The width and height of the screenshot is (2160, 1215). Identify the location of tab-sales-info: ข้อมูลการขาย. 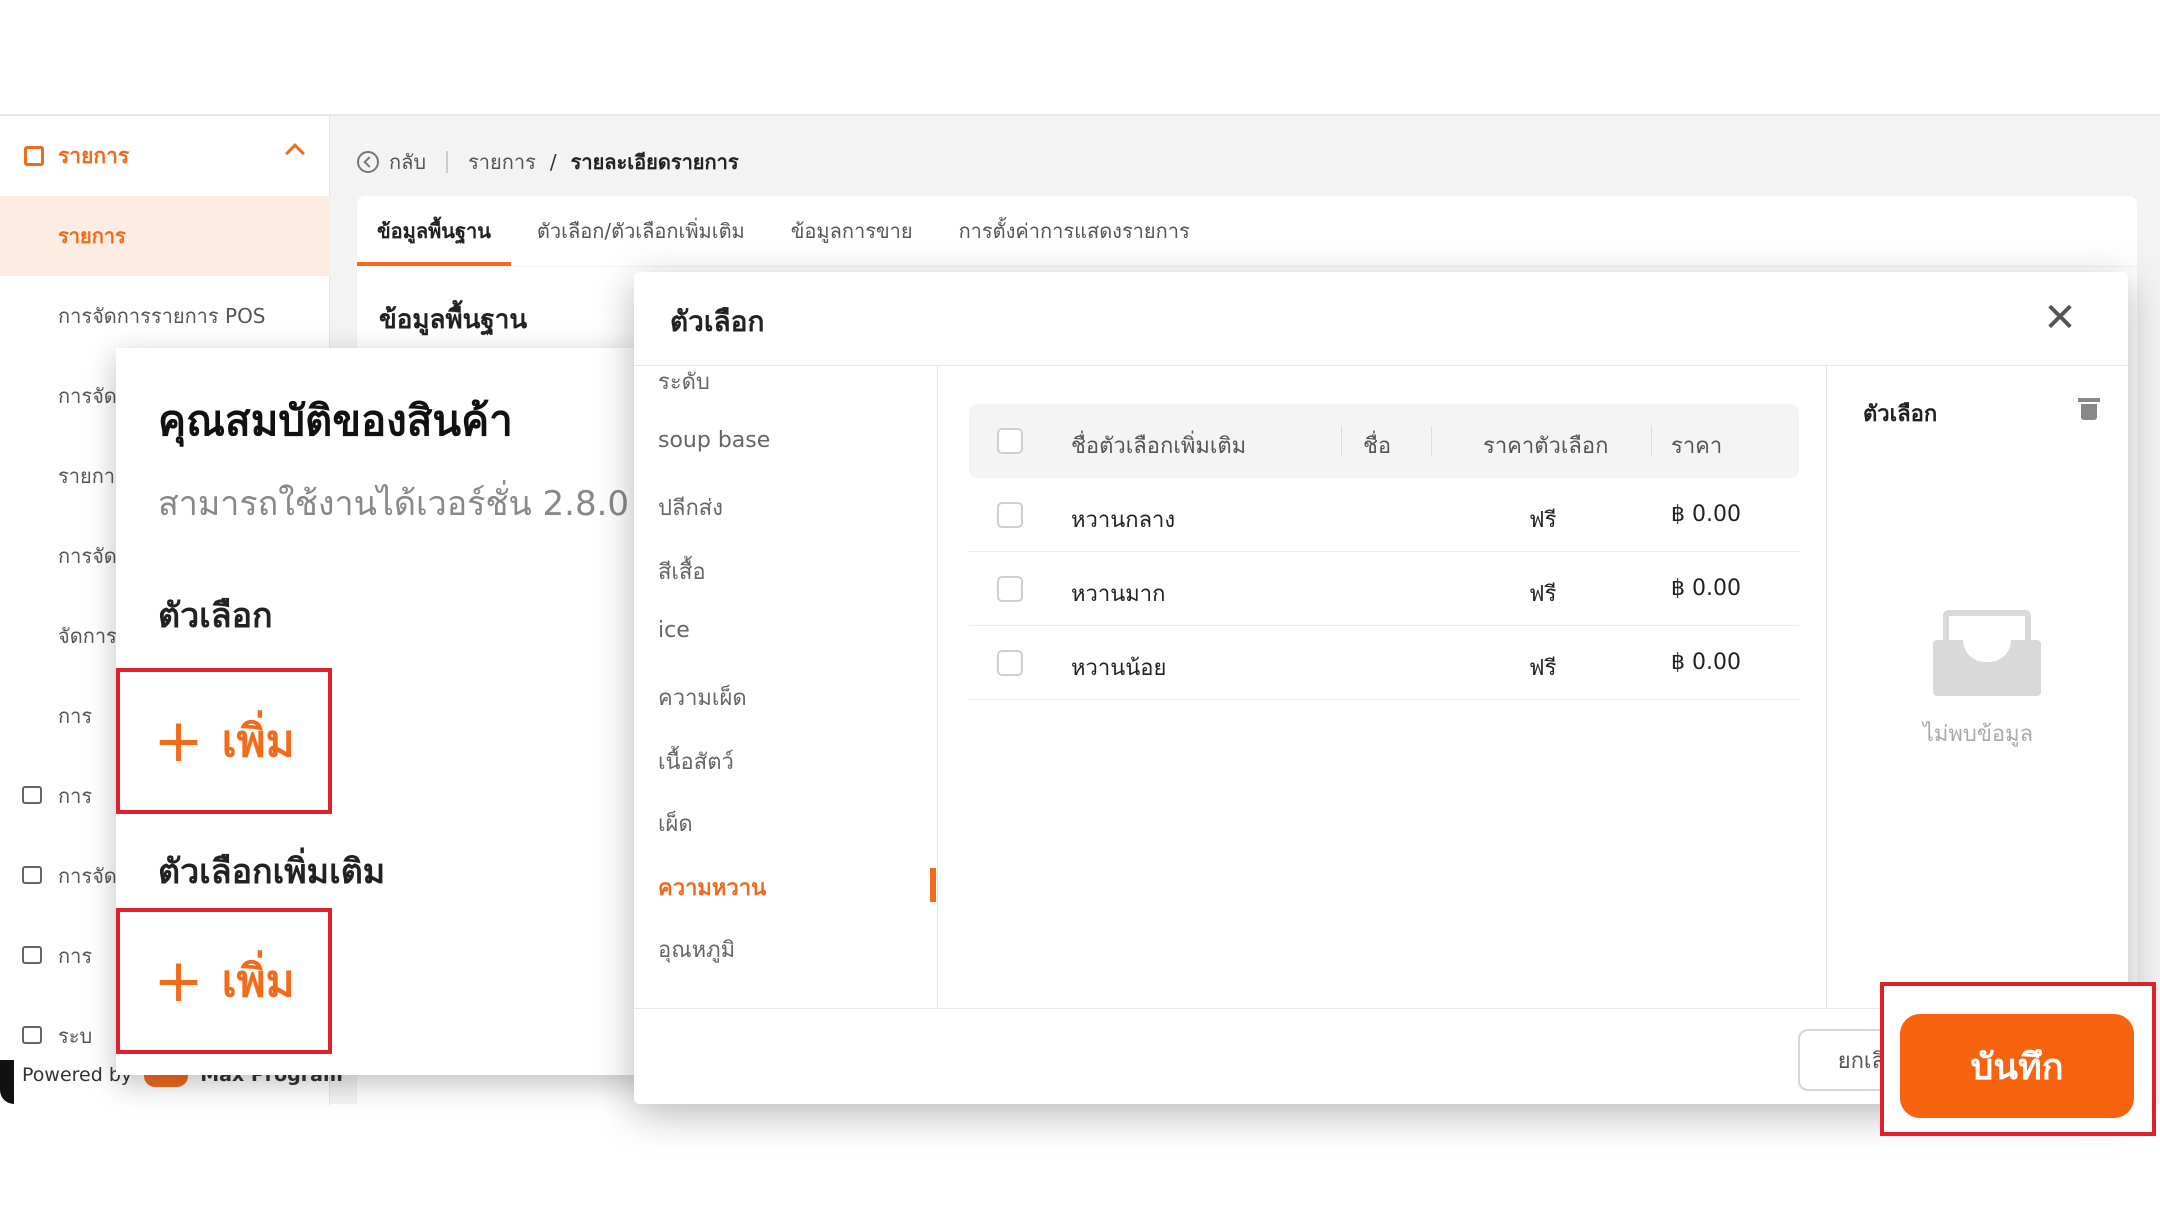
(852, 231).